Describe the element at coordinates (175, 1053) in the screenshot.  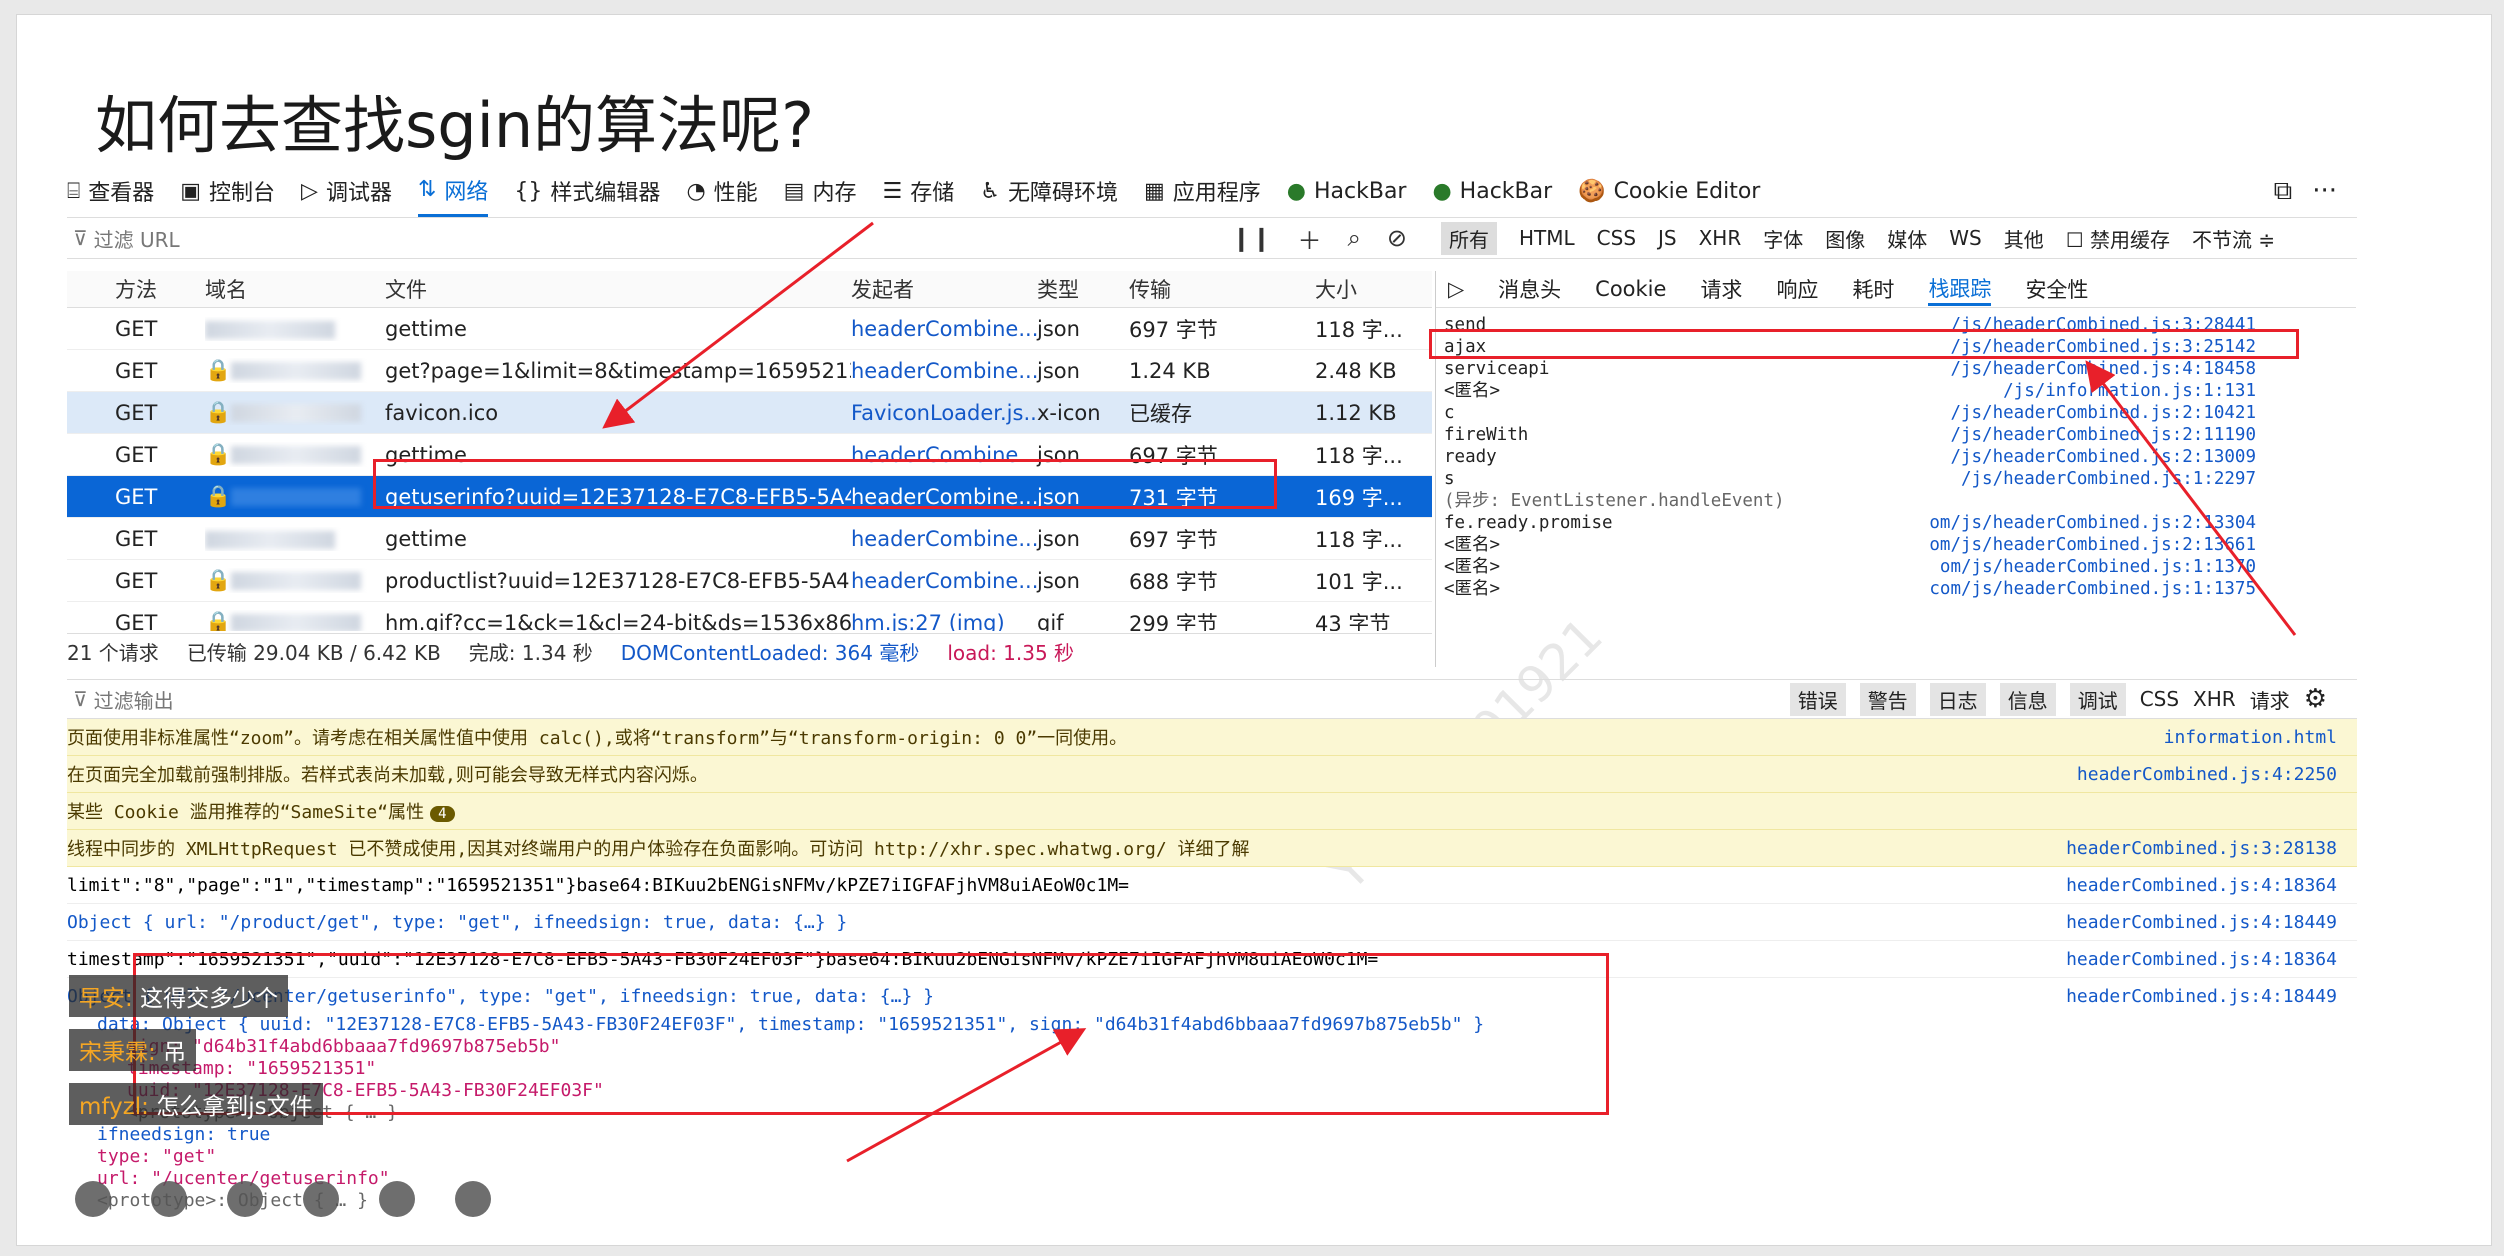
I see `chat-text: 吊` at that location.